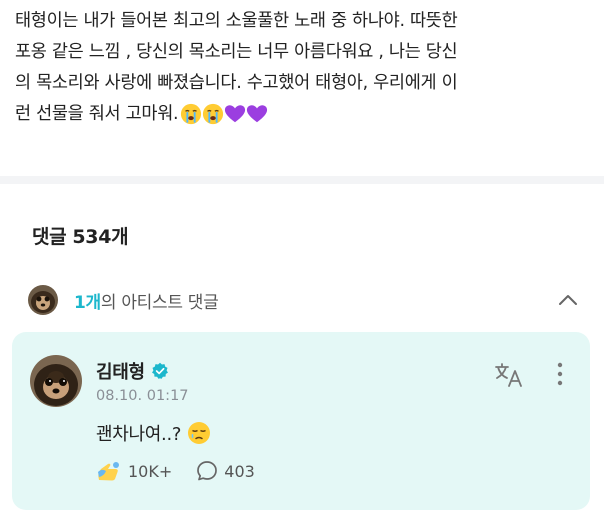  Describe the element at coordinates (97, 114) in the screenshot. I see `post-line: 런 선물을 줘서 고마워.` at that location.